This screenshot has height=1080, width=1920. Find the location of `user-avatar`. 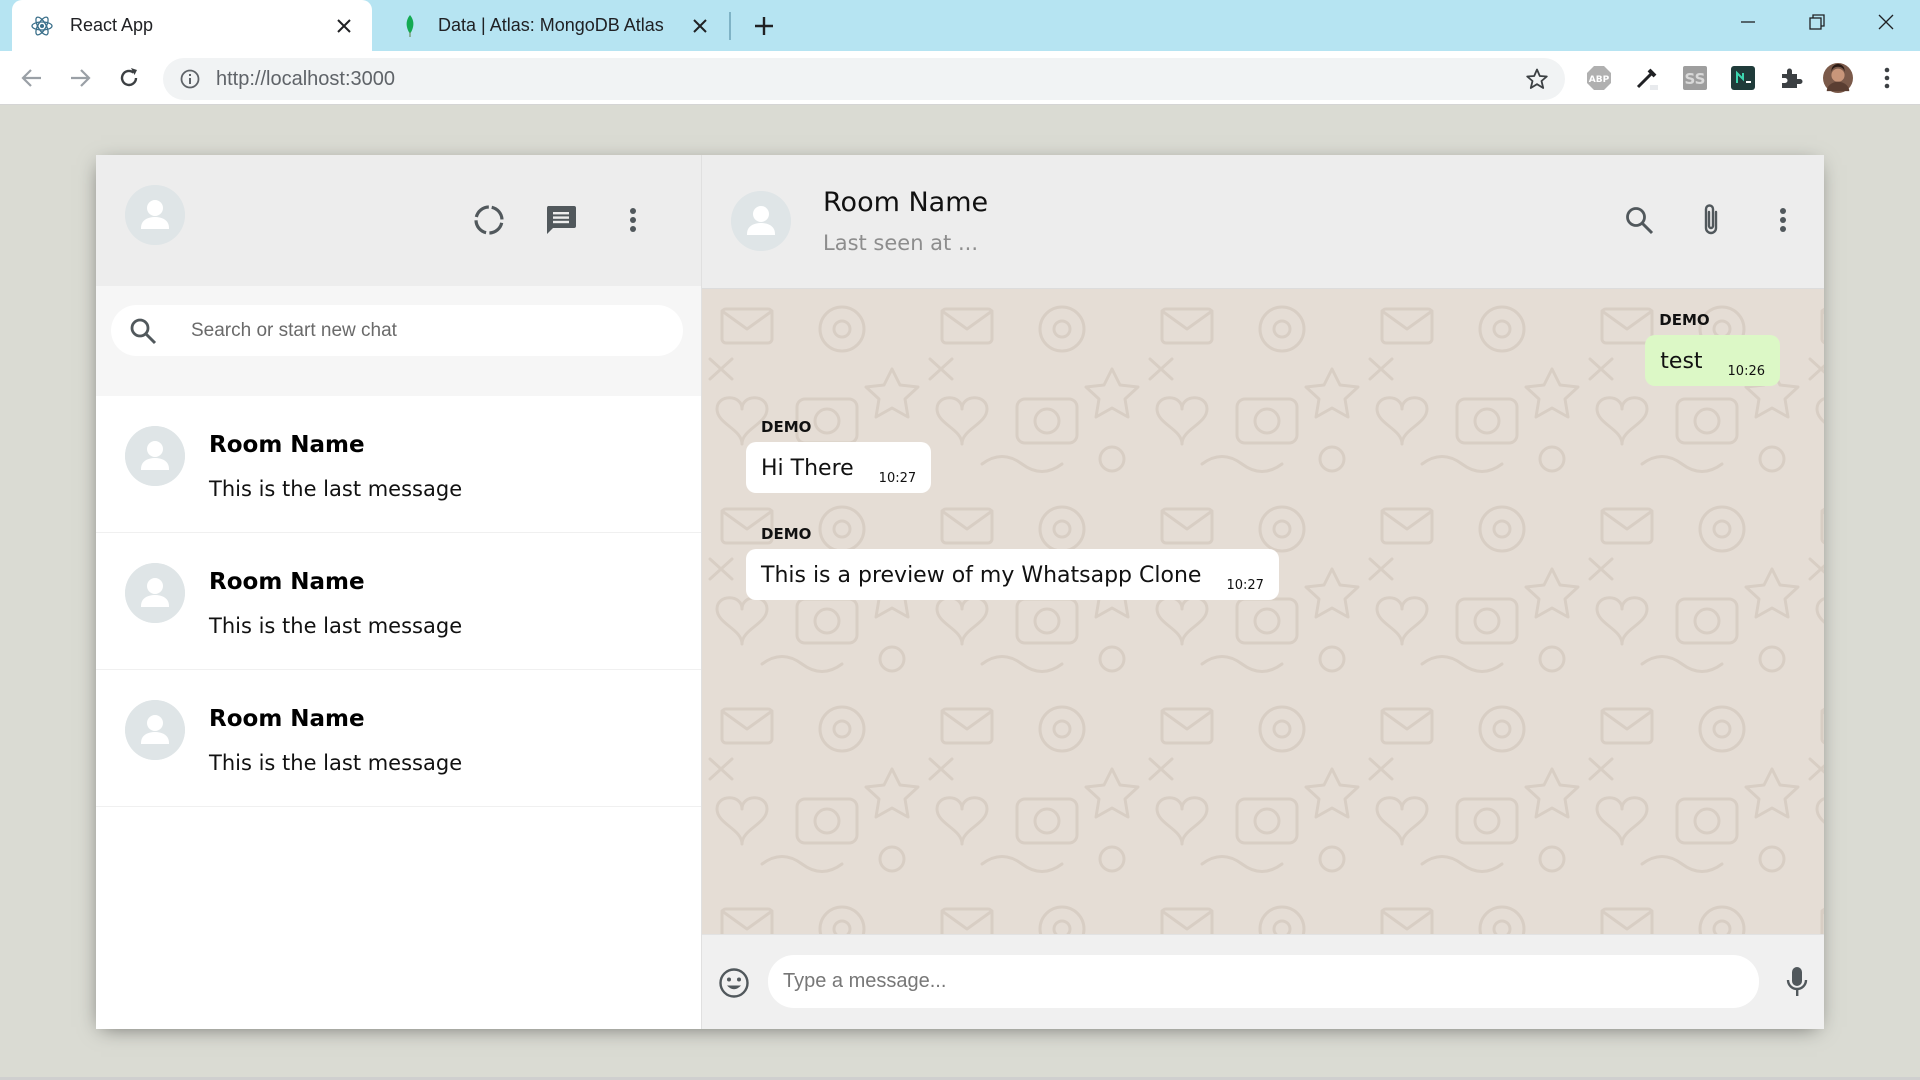

user-avatar is located at coordinates (155, 215).